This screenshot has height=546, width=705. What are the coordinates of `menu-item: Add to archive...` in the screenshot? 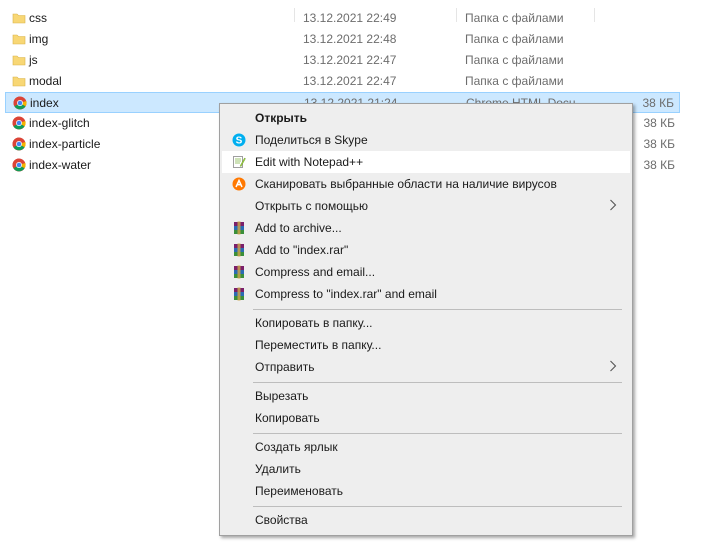 It's located at (426, 228).